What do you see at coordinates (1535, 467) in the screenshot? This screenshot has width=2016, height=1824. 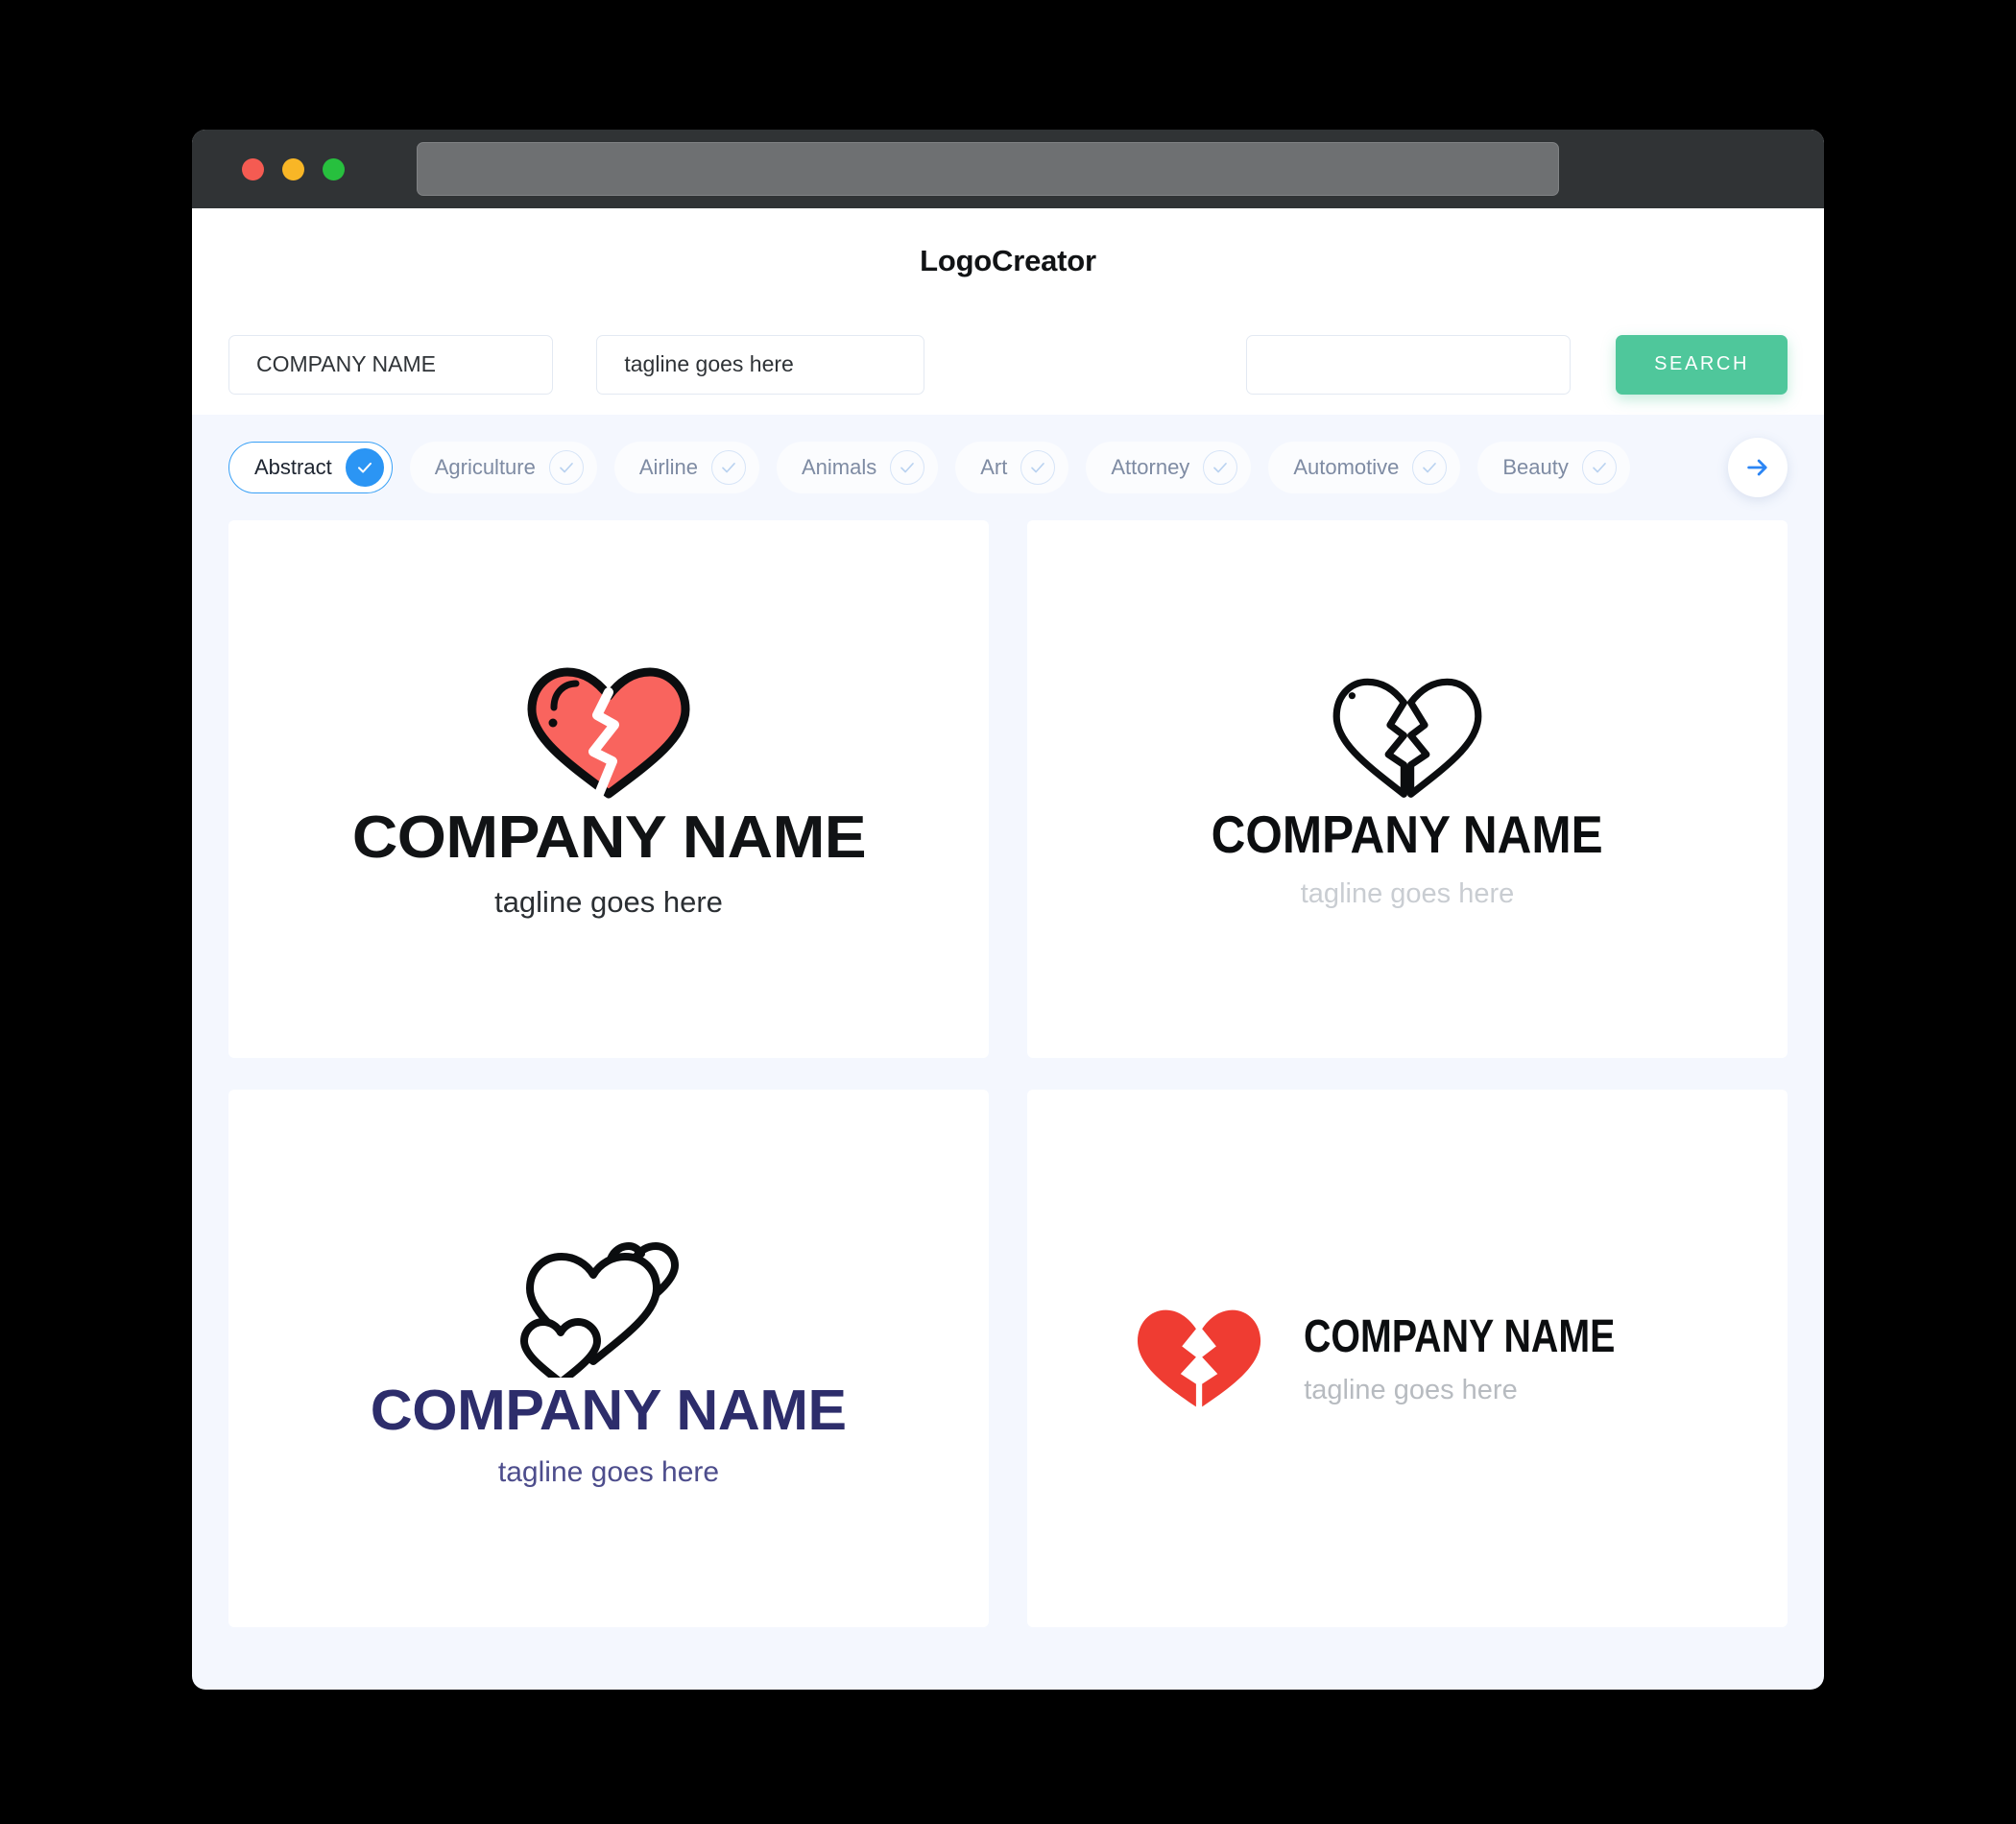 I see `category-chip-label: Beauty` at bounding box center [1535, 467].